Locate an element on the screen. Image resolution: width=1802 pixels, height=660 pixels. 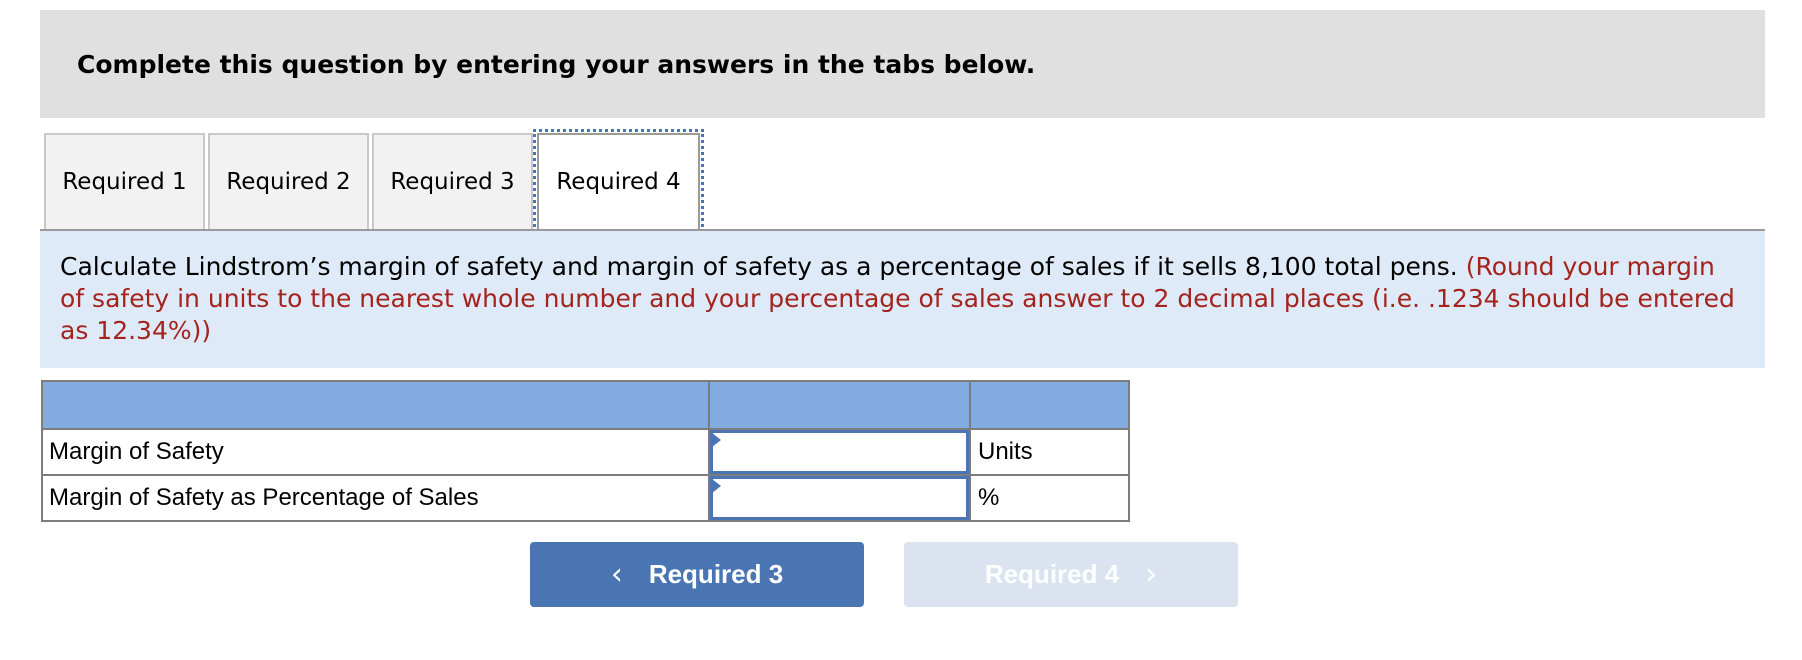
table-header-row is located at coordinates (585, 405).